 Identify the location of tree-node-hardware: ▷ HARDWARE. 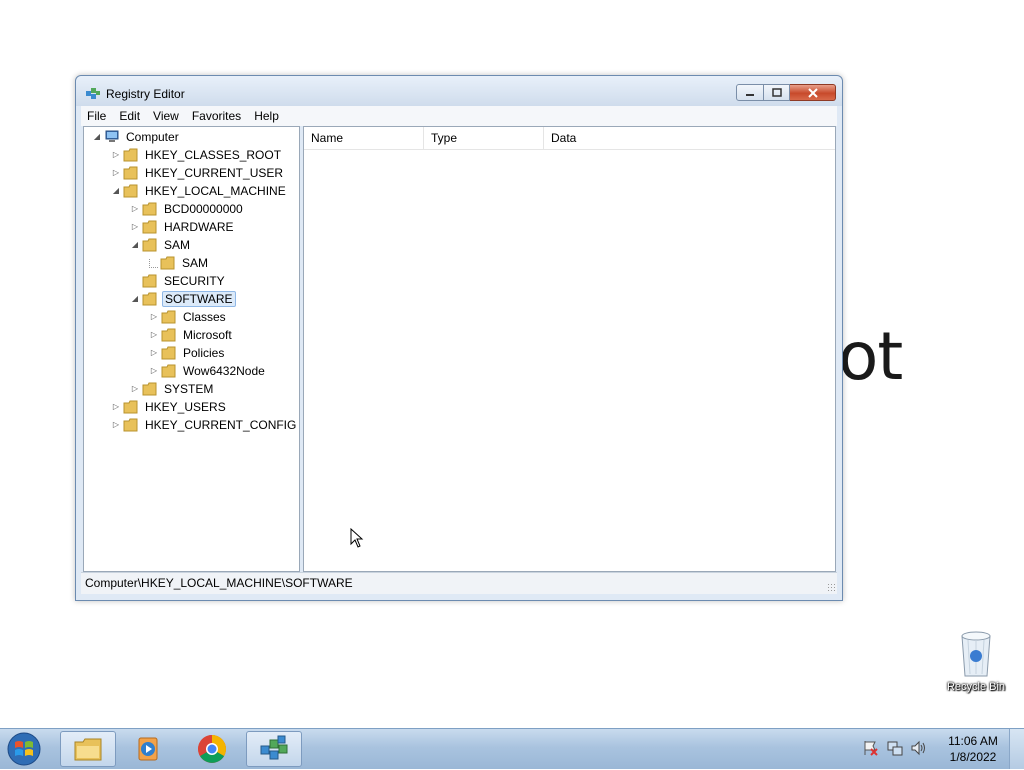
(183, 227).